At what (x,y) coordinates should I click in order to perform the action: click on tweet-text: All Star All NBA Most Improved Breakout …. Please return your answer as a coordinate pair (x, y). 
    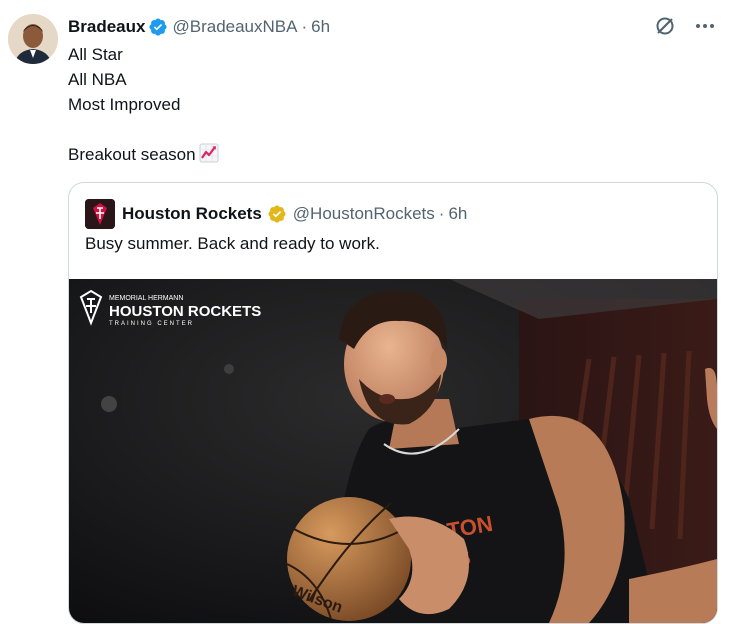
    Looking at the image, I should click on (143, 104).